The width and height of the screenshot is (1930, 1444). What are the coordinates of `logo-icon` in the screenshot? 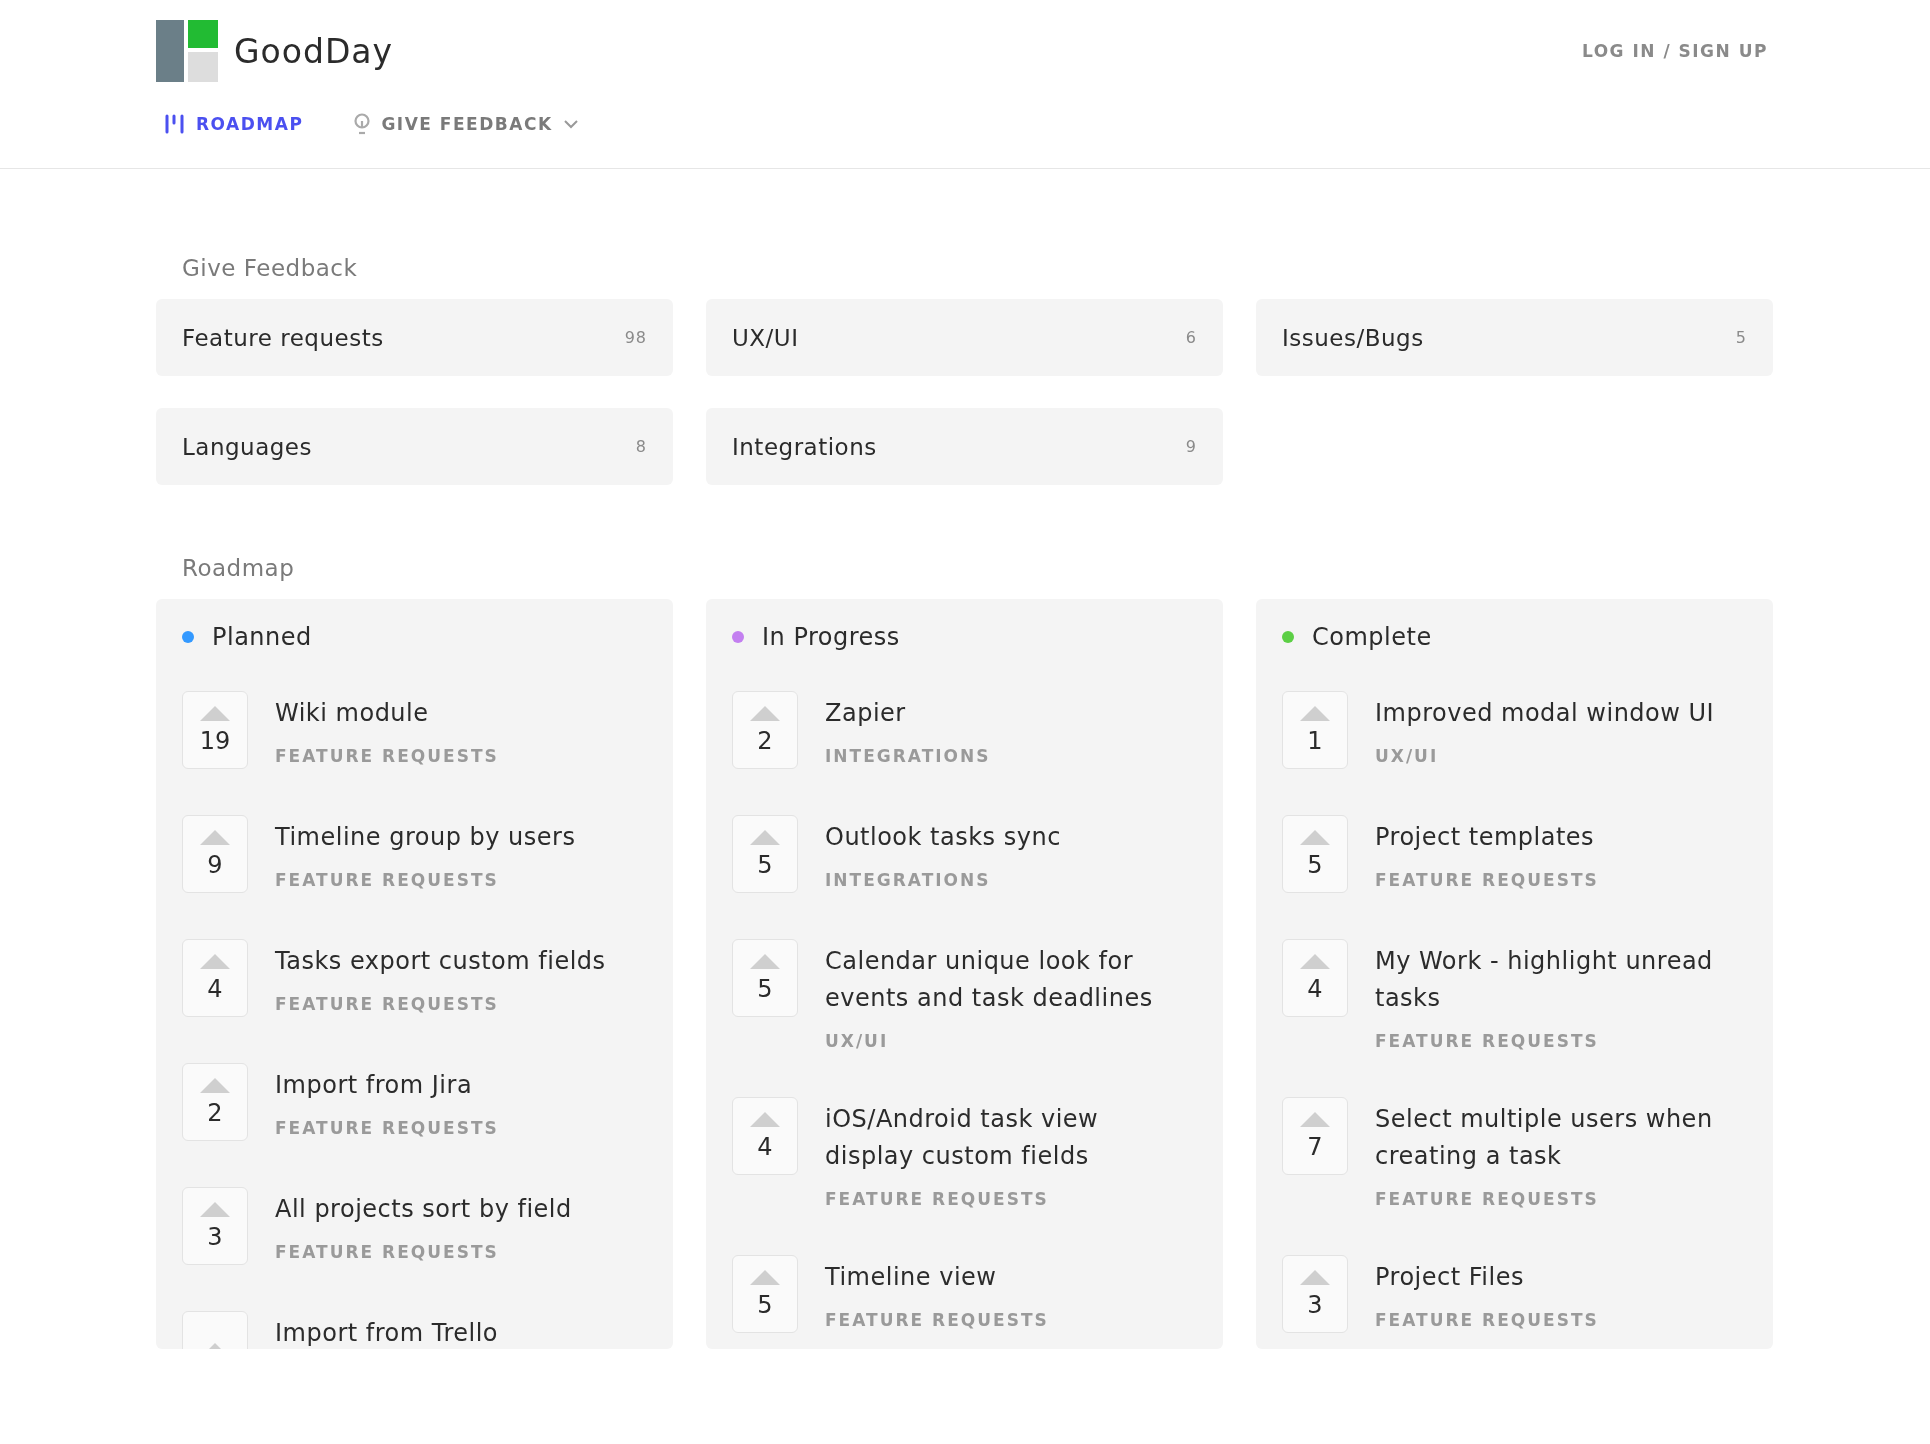 It's located at (187, 51).